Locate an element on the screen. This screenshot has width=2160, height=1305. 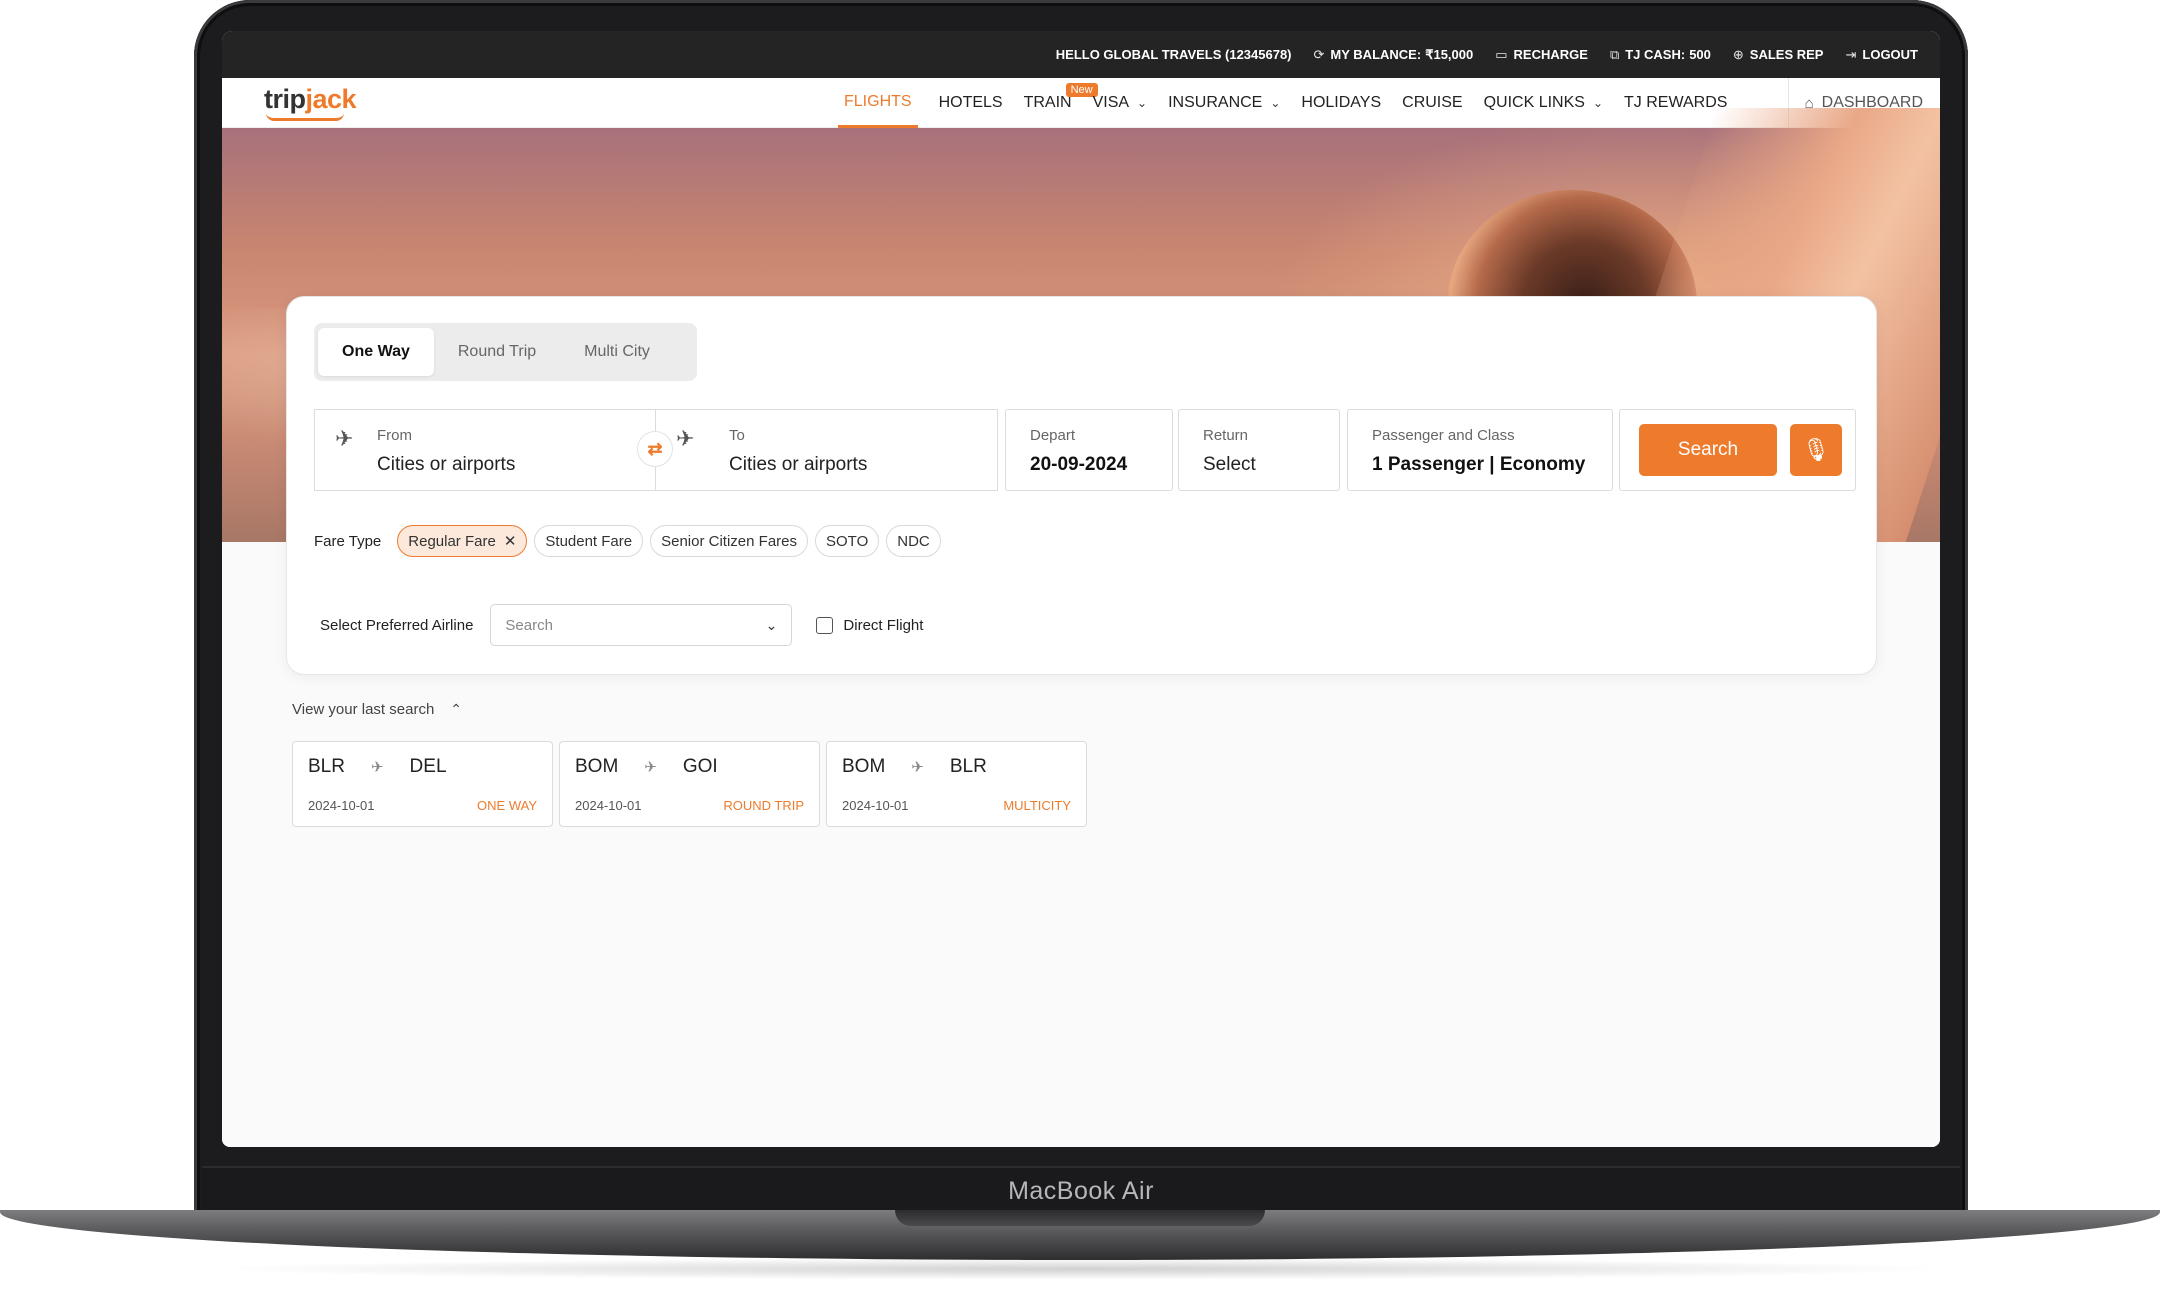
nav-item-label: HOTELS is located at coordinates (970, 102).